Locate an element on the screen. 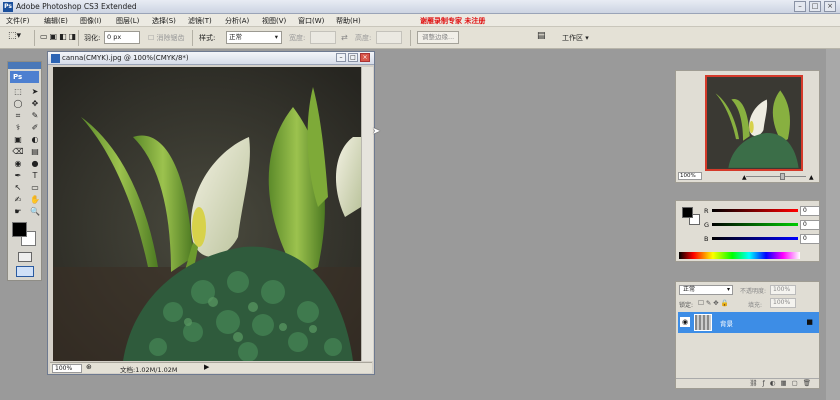 Image resolution: width=840 pixels, height=400 pixels. notes-tool-icon: ✍ is located at coordinates (18, 199).